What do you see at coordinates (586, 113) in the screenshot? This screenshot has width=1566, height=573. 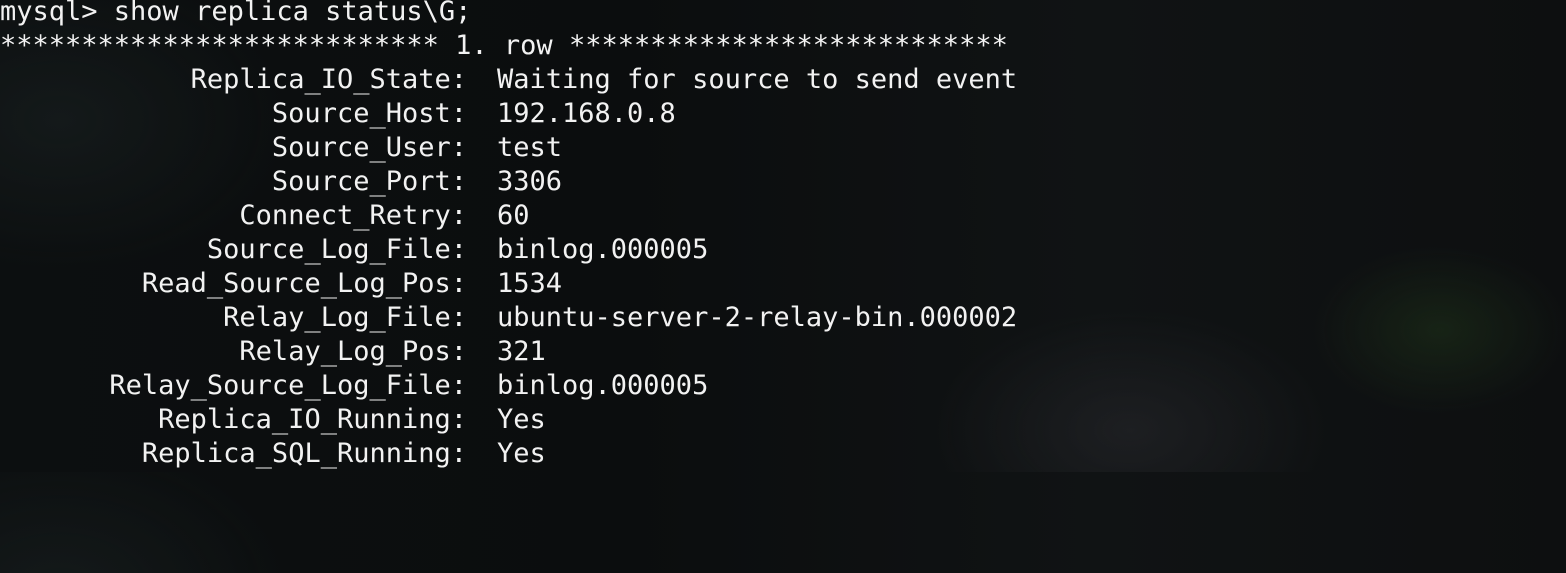 I see `field-value: 192.168.0.8` at bounding box center [586, 113].